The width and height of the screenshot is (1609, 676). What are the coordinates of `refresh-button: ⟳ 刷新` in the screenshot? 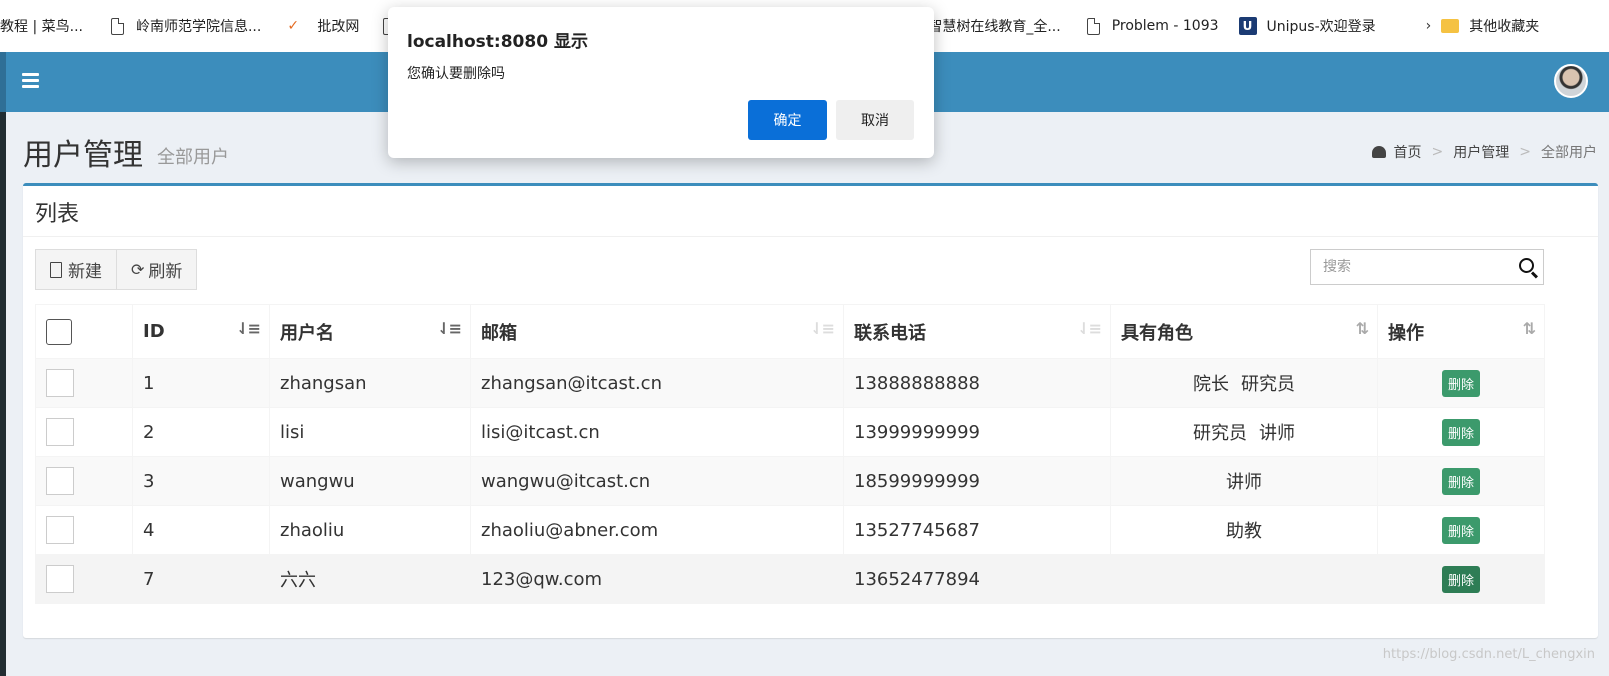 It's located at (157, 269).